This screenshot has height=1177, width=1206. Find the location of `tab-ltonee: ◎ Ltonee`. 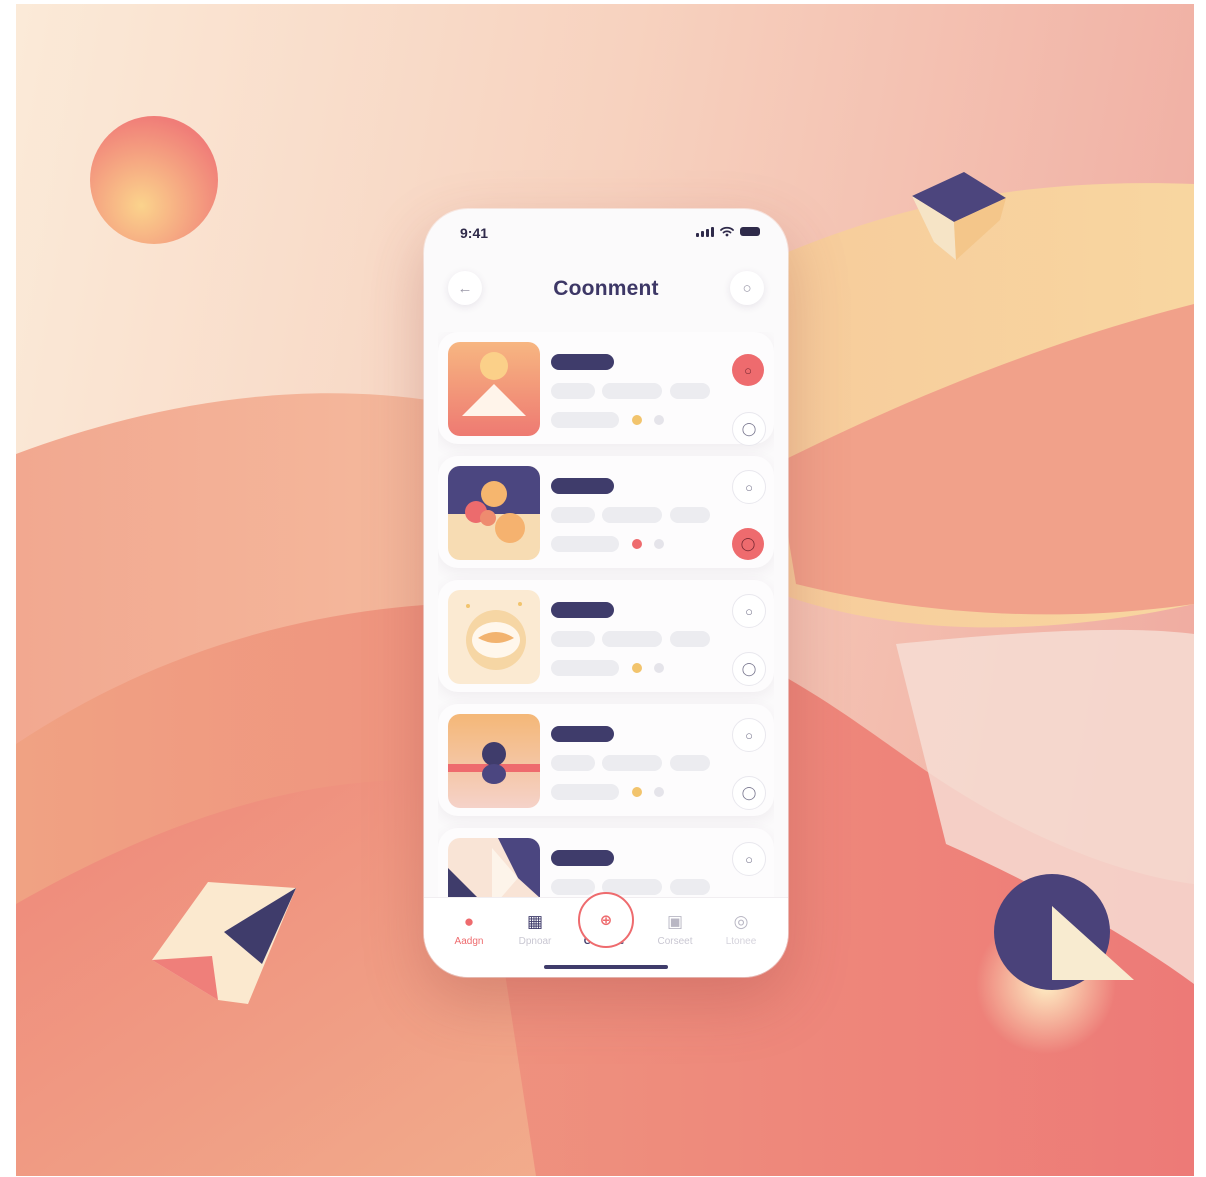

tab-ltonee: ◎ Ltonee is located at coordinates (741, 929).